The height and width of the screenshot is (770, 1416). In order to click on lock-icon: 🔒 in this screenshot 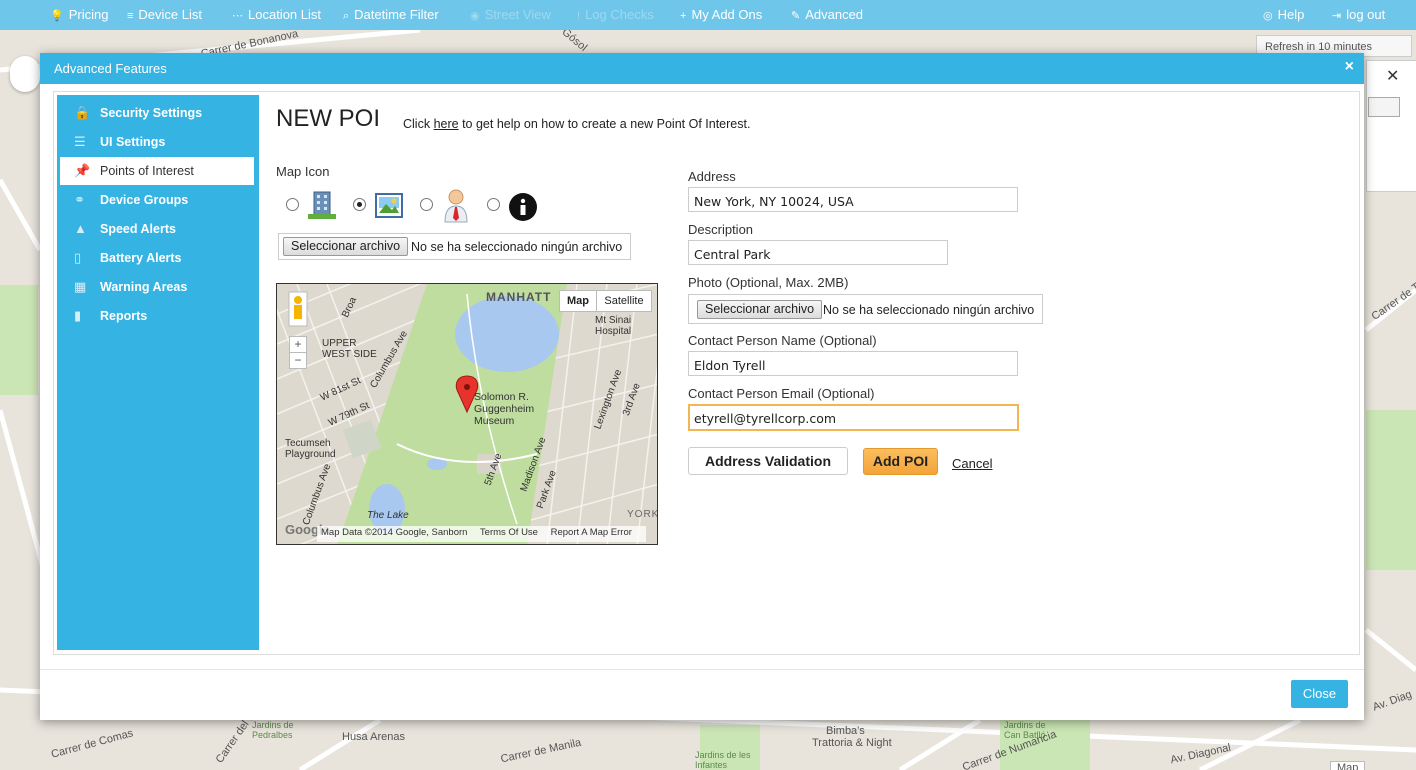, I will do `click(82, 112)`.